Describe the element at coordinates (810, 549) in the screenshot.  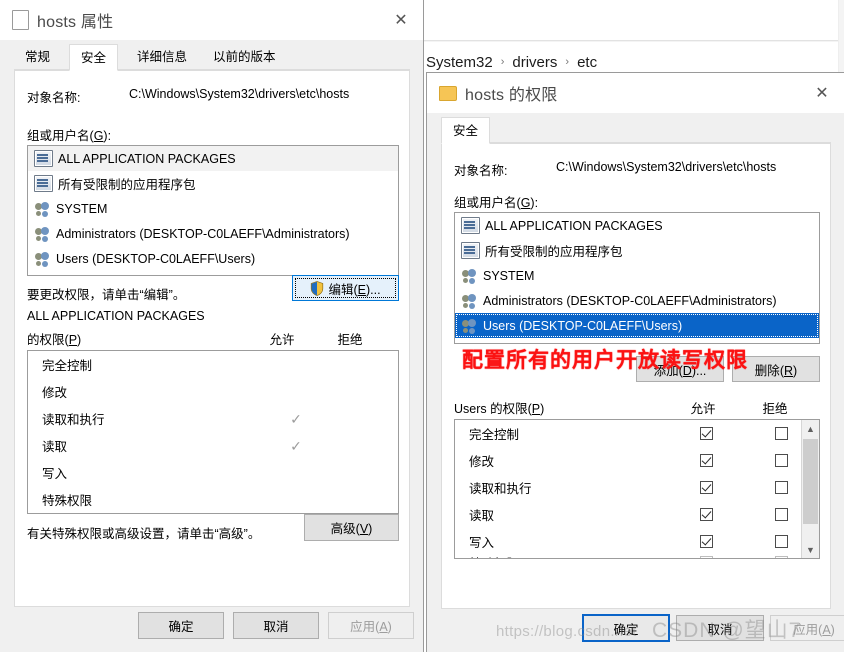
I see `scroll-down-icon: ▼` at that location.